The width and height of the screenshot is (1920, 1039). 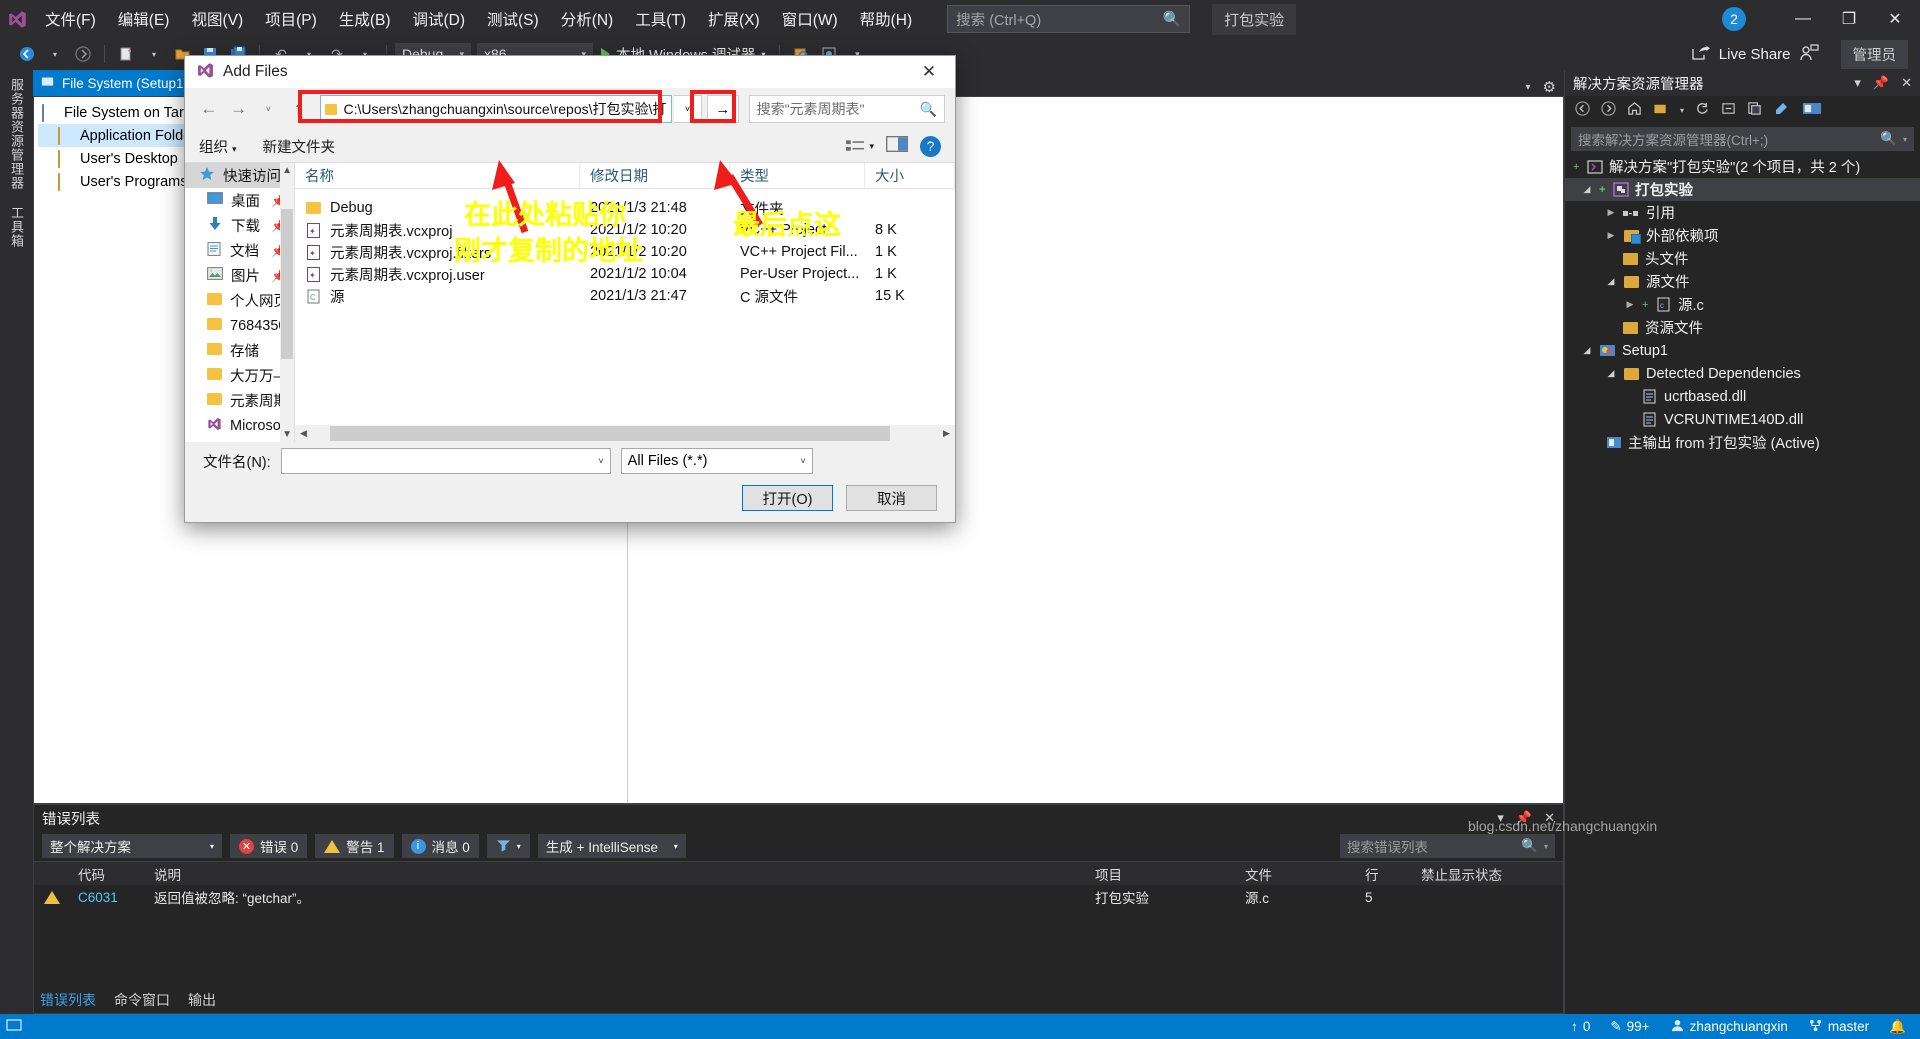 I want to click on collapse-all-icon, so click(x=1728, y=110).